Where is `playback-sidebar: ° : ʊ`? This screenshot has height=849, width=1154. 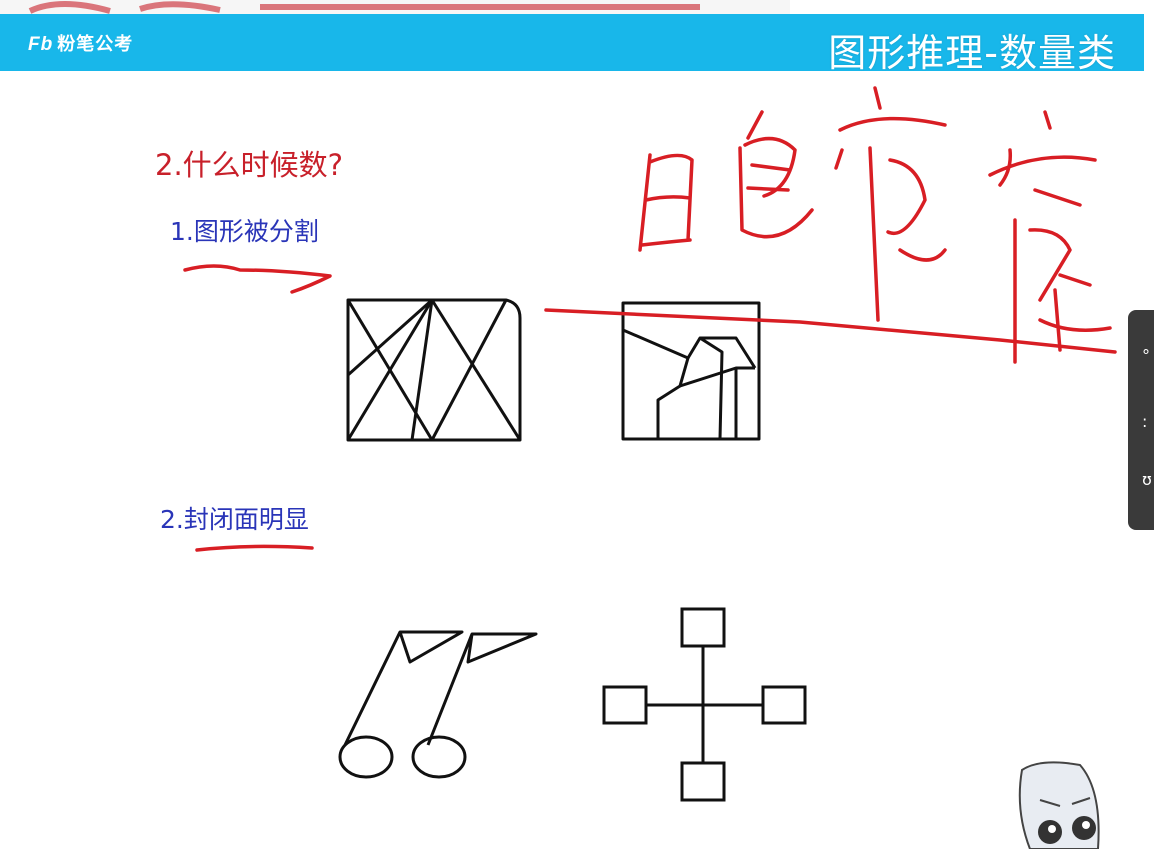 playback-sidebar: ° : ʊ is located at coordinates (1141, 420).